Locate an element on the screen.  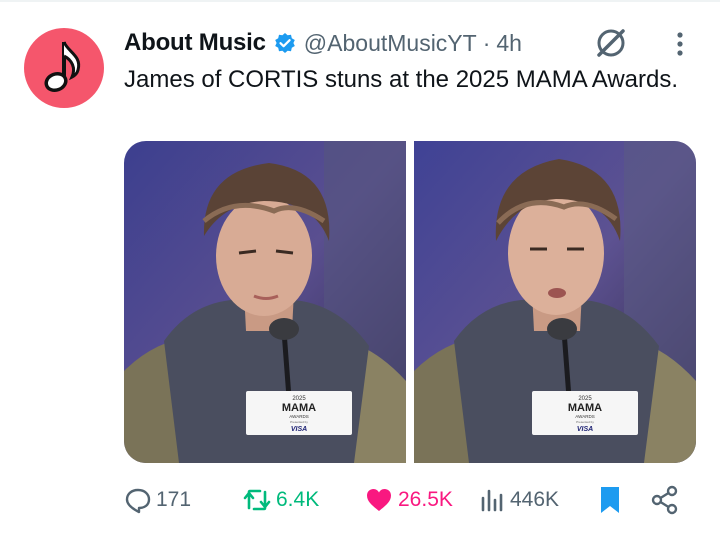
bookmark-icon is located at coordinates (610, 500).